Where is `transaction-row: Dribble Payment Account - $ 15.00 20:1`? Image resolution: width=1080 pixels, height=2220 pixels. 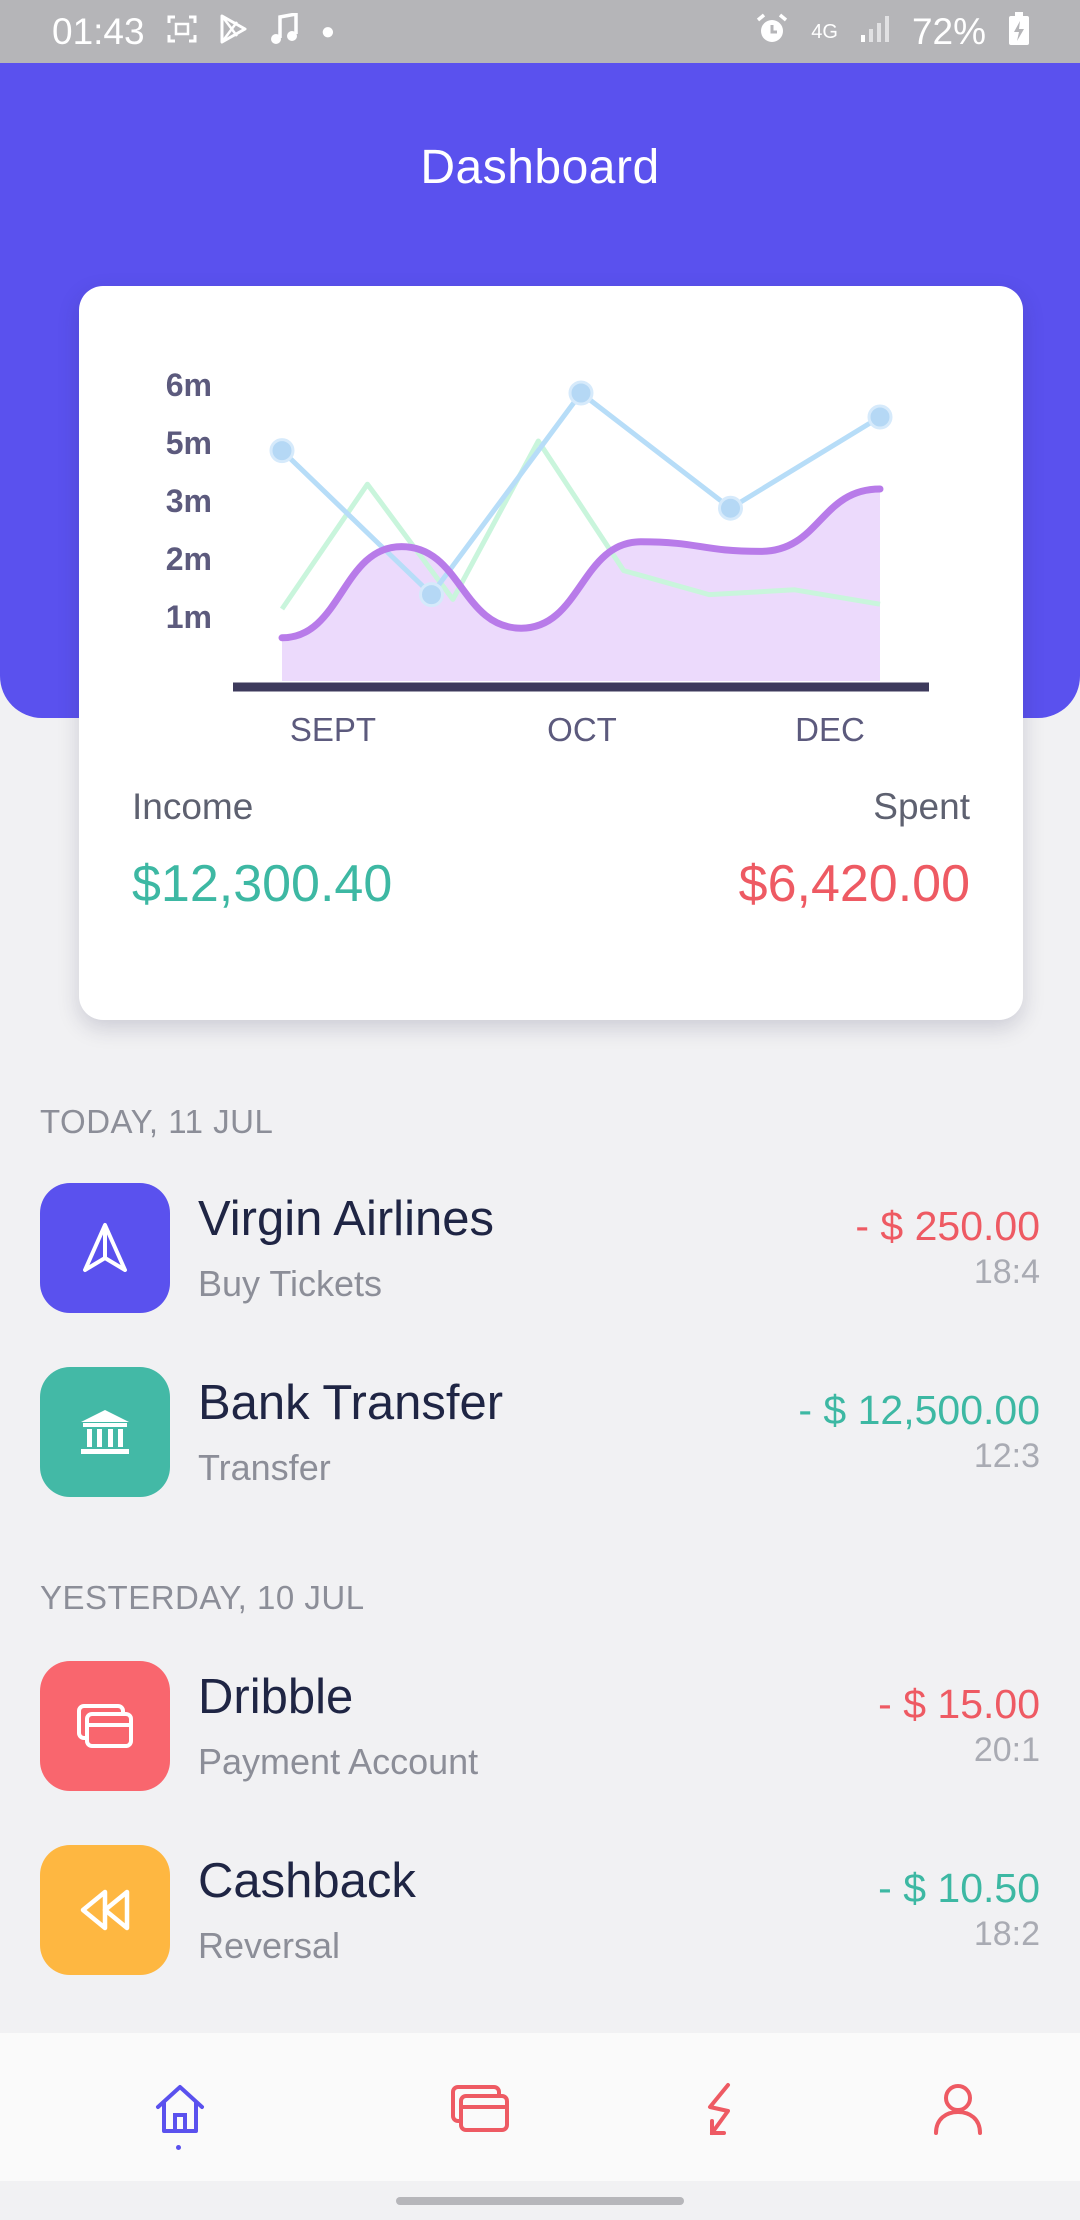 transaction-row: Dribble Payment Account - $ 15.00 20:1 is located at coordinates (540, 1727).